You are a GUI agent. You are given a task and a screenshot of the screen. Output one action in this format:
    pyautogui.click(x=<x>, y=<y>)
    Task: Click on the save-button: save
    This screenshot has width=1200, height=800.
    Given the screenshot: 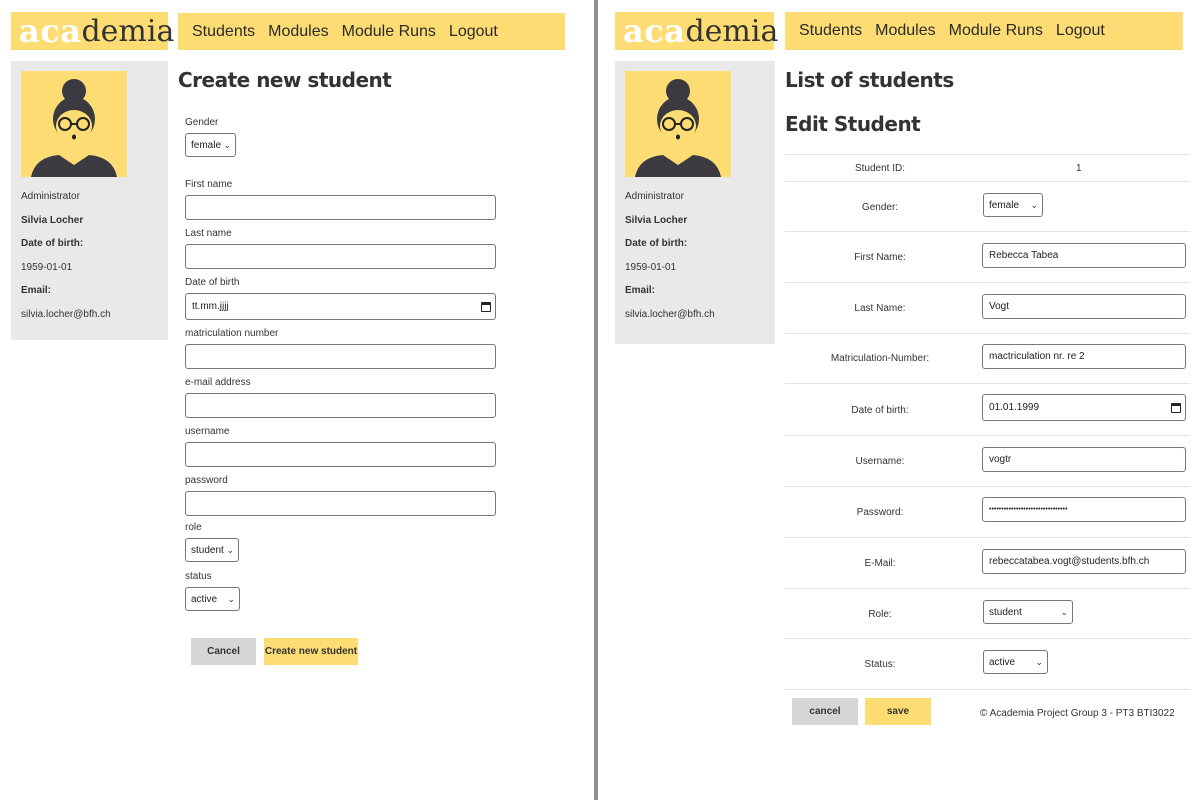 What is the action you would take?
    pyautogui.click(x=898, y=711)
    